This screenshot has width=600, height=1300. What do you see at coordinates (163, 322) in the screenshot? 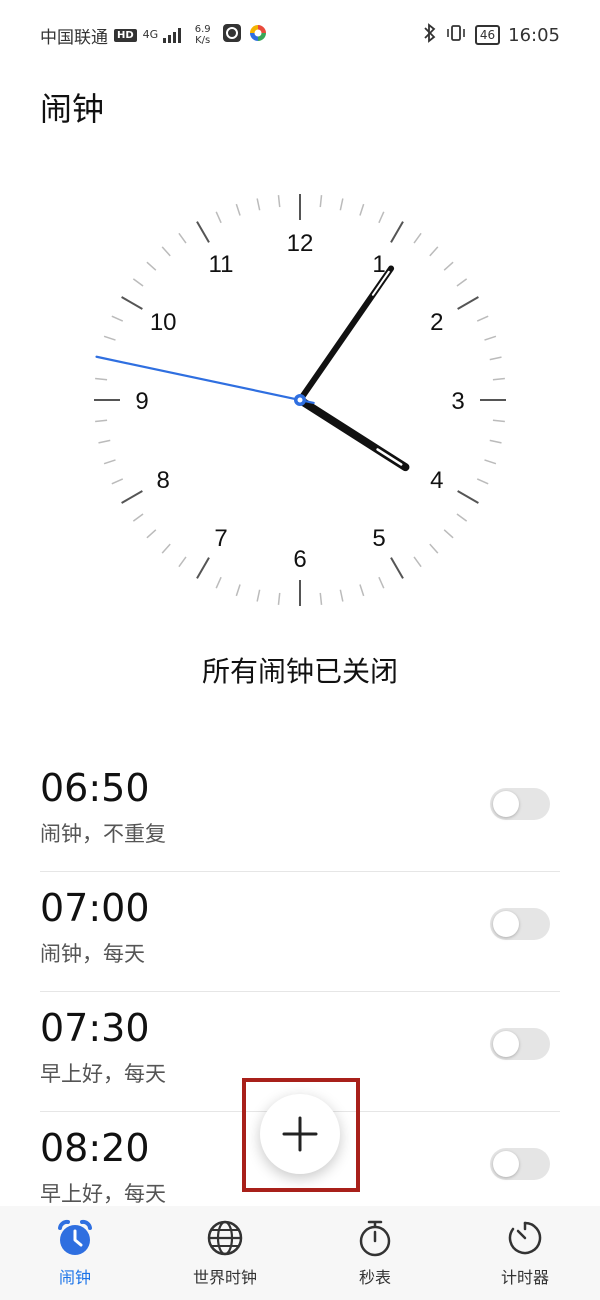
I see `clock-number: 10` at bounding box center [163, 322].